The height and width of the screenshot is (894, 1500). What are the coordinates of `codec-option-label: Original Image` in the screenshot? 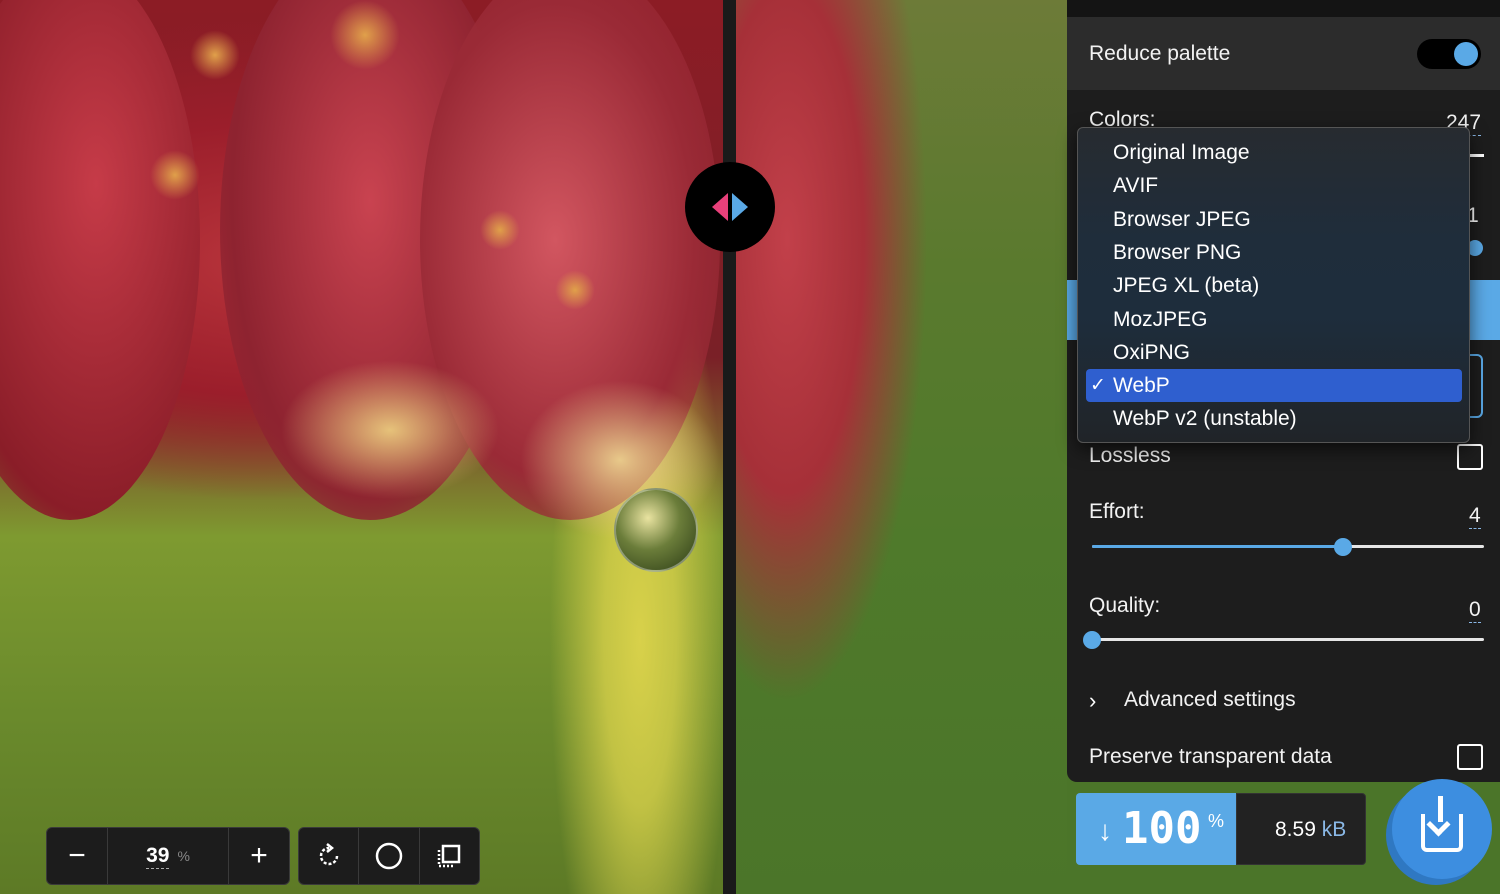 It's located at (1181, 152).